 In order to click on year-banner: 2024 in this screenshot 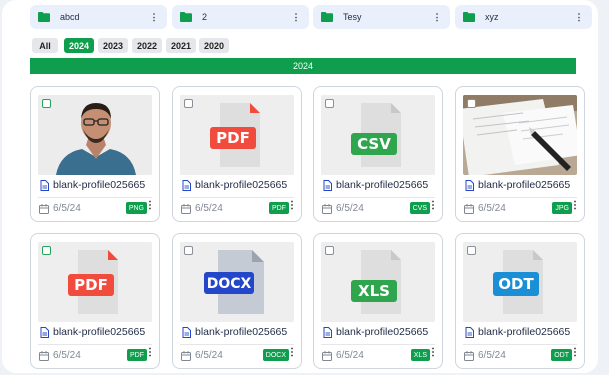, I will do `click(303, 66)`.